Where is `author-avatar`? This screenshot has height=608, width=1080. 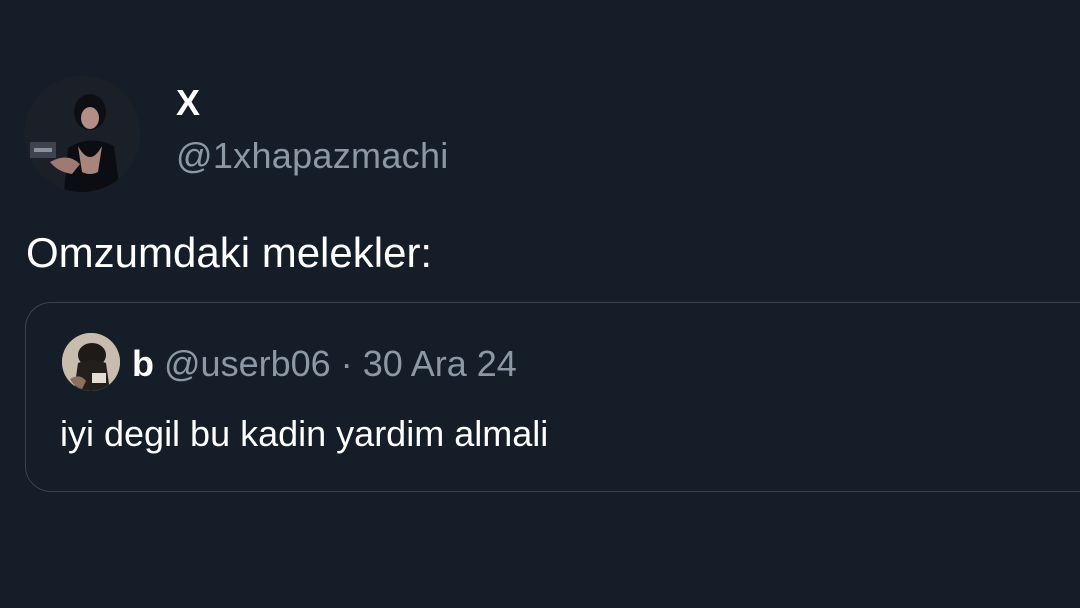
author-avatar is located at coordinates (82, 134).